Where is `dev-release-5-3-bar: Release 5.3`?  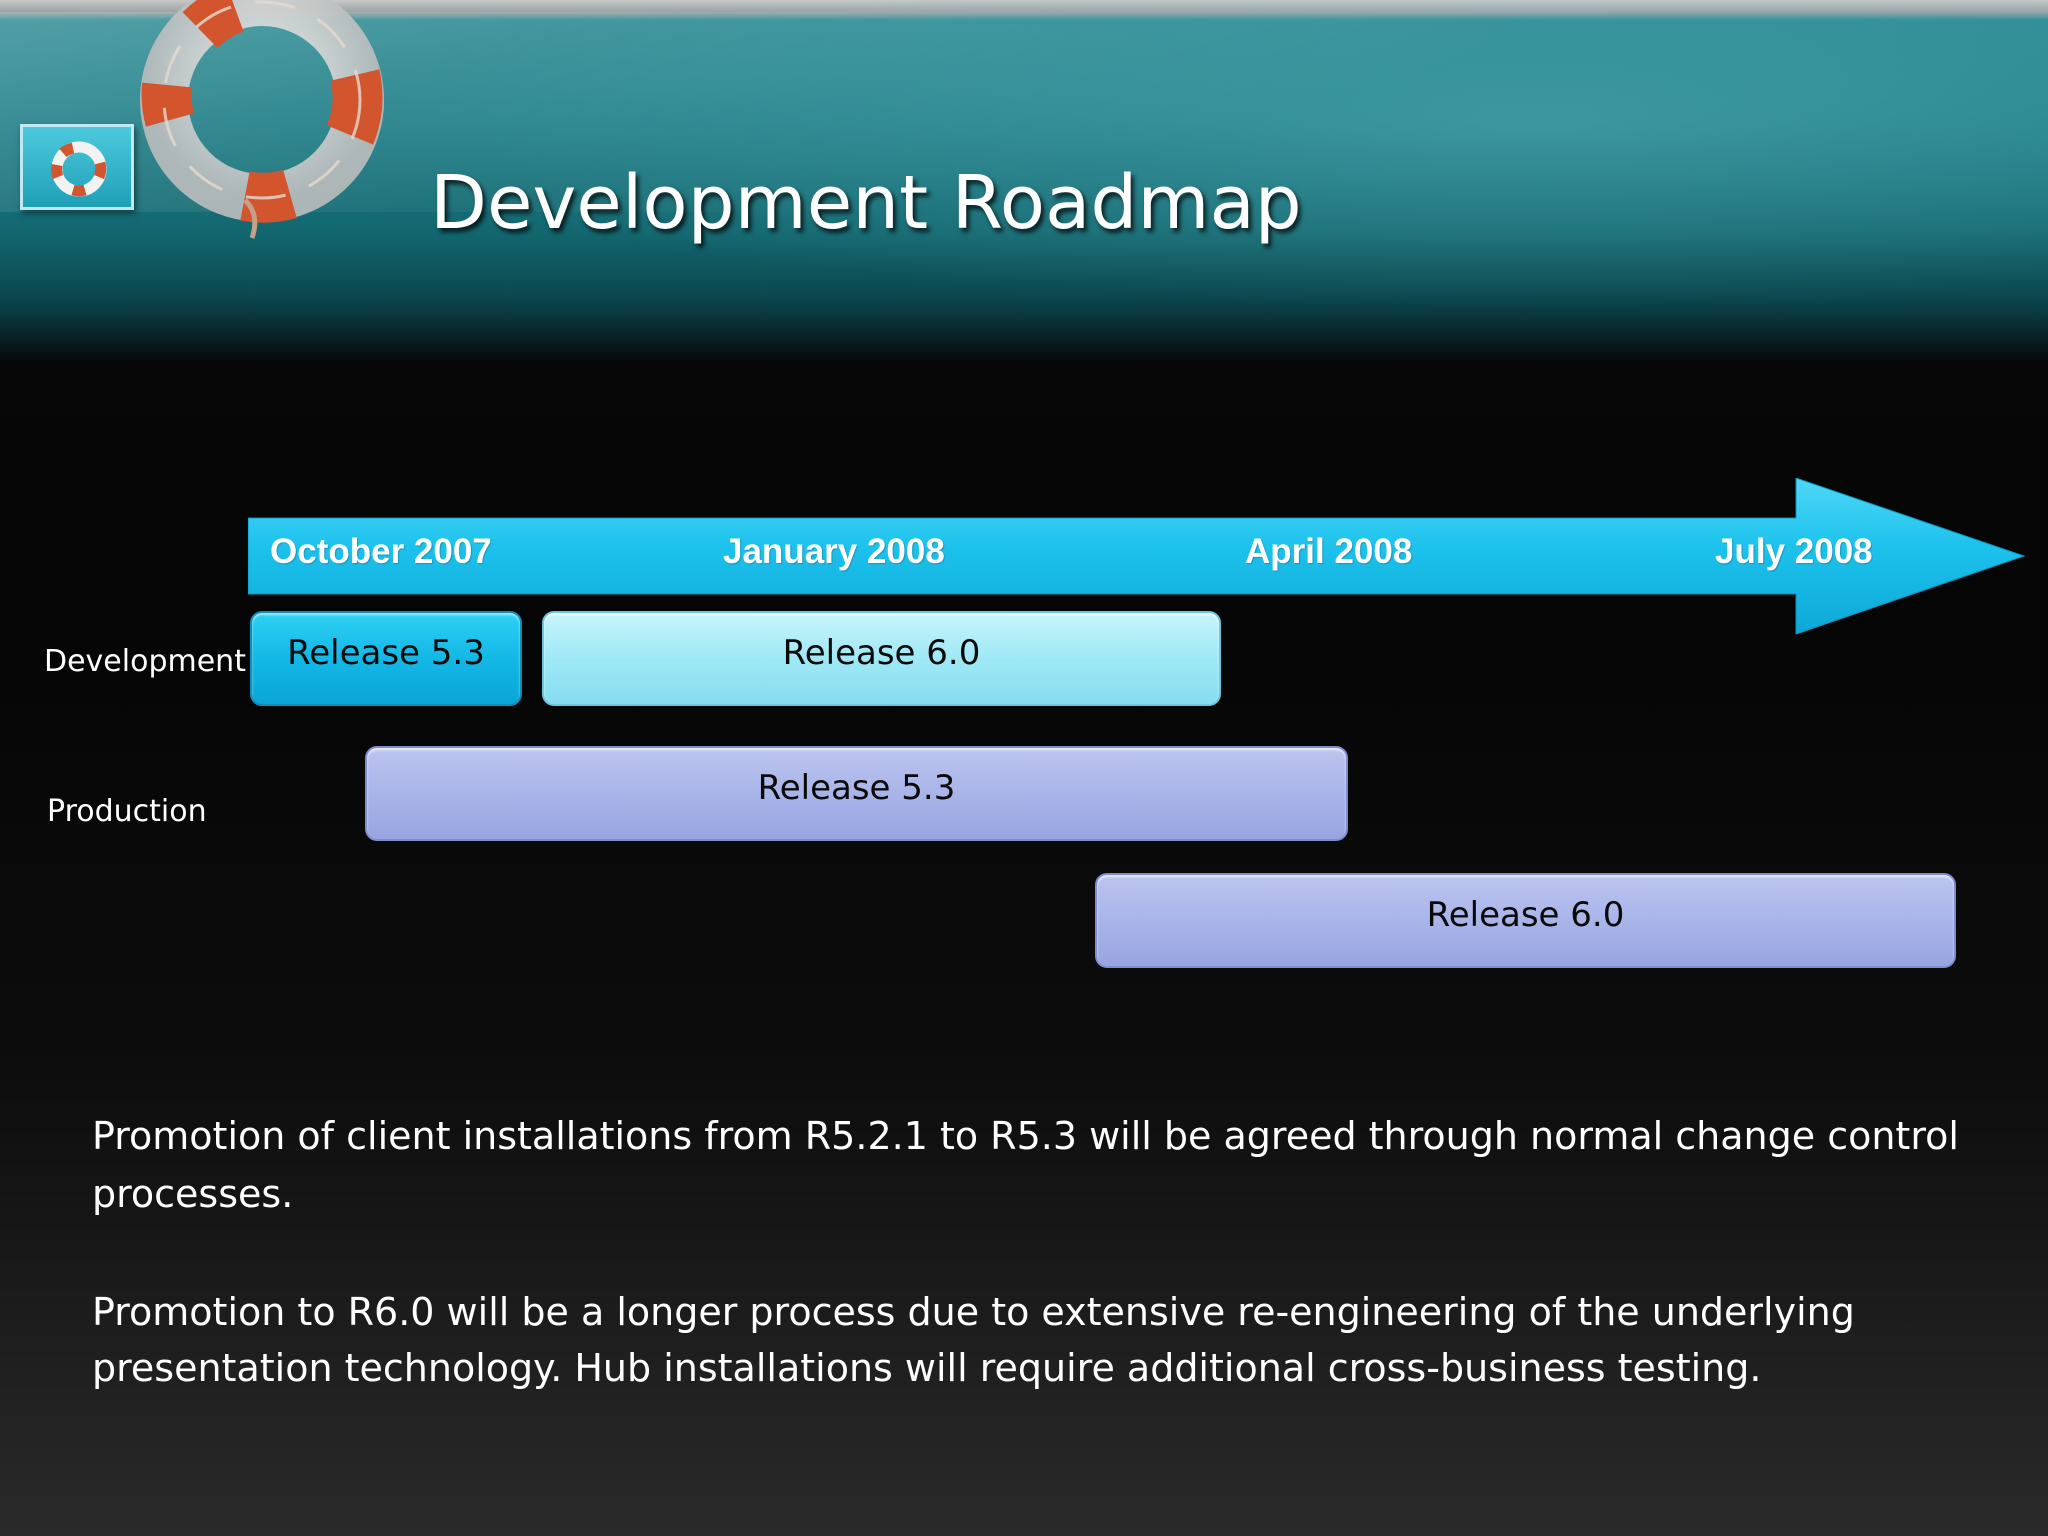 dev-release-5-3-bar: Release 5.3 is located at coordinates (386, 658).